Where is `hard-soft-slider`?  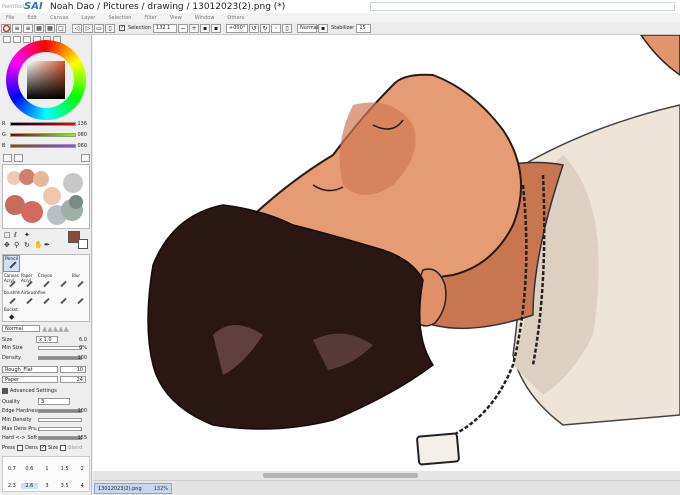 hard-soft-slider is located at coordinates (60, 438).